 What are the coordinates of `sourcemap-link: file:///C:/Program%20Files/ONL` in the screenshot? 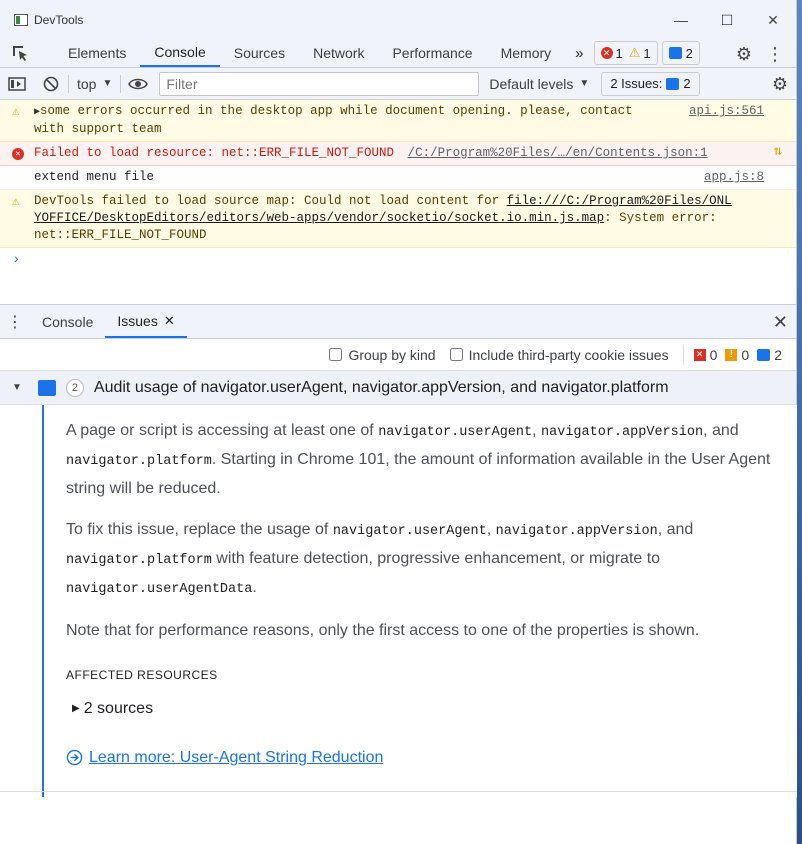 It's located at (619, 201).